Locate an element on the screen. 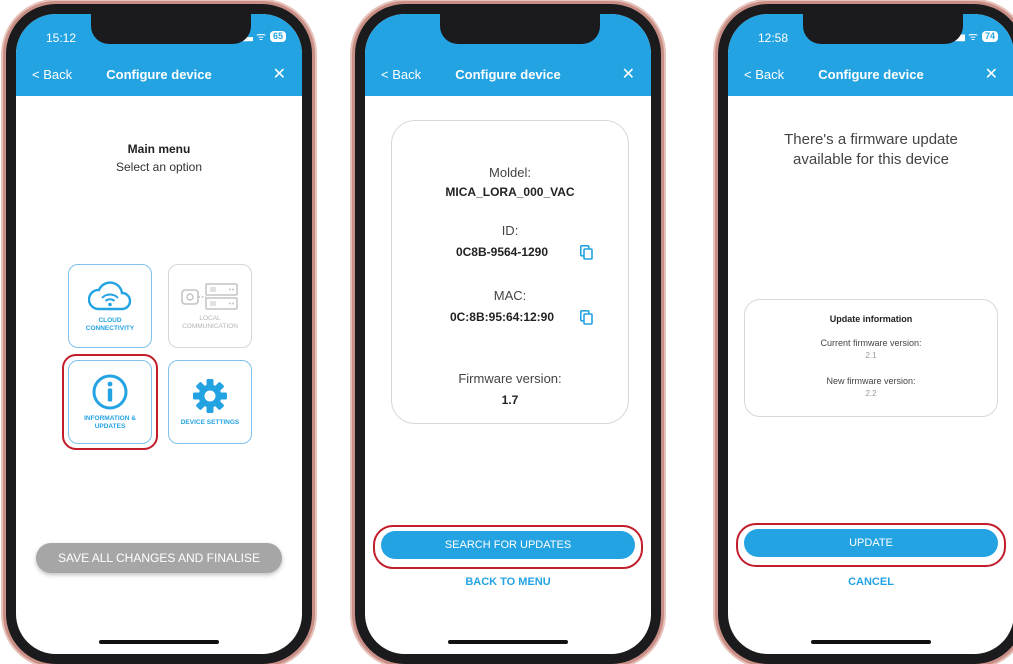 This screenshot has width=1013, height=664. id-label: ID: is located at coordinates (510, 230).